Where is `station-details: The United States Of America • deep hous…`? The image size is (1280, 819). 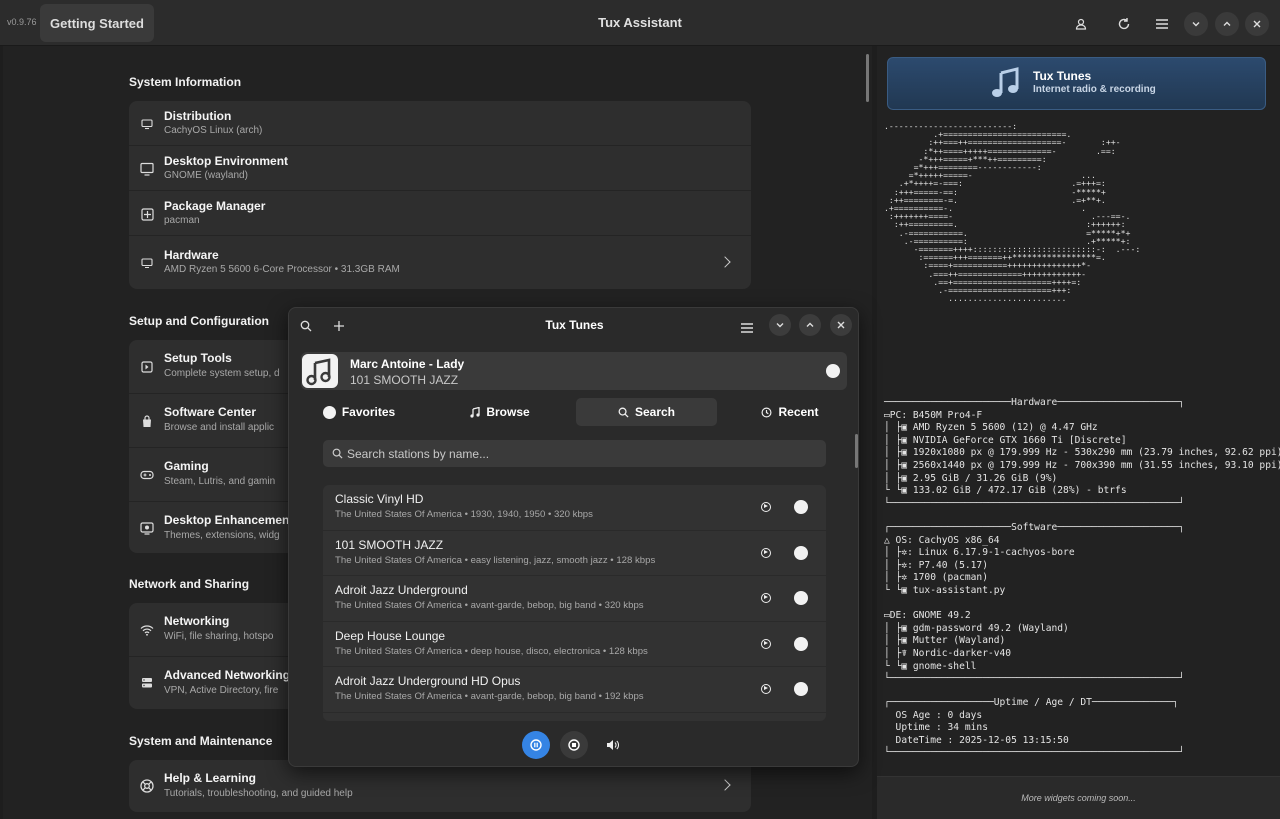 station-details: The United States Of America • deep hous… is located at coordinates (491, 651).